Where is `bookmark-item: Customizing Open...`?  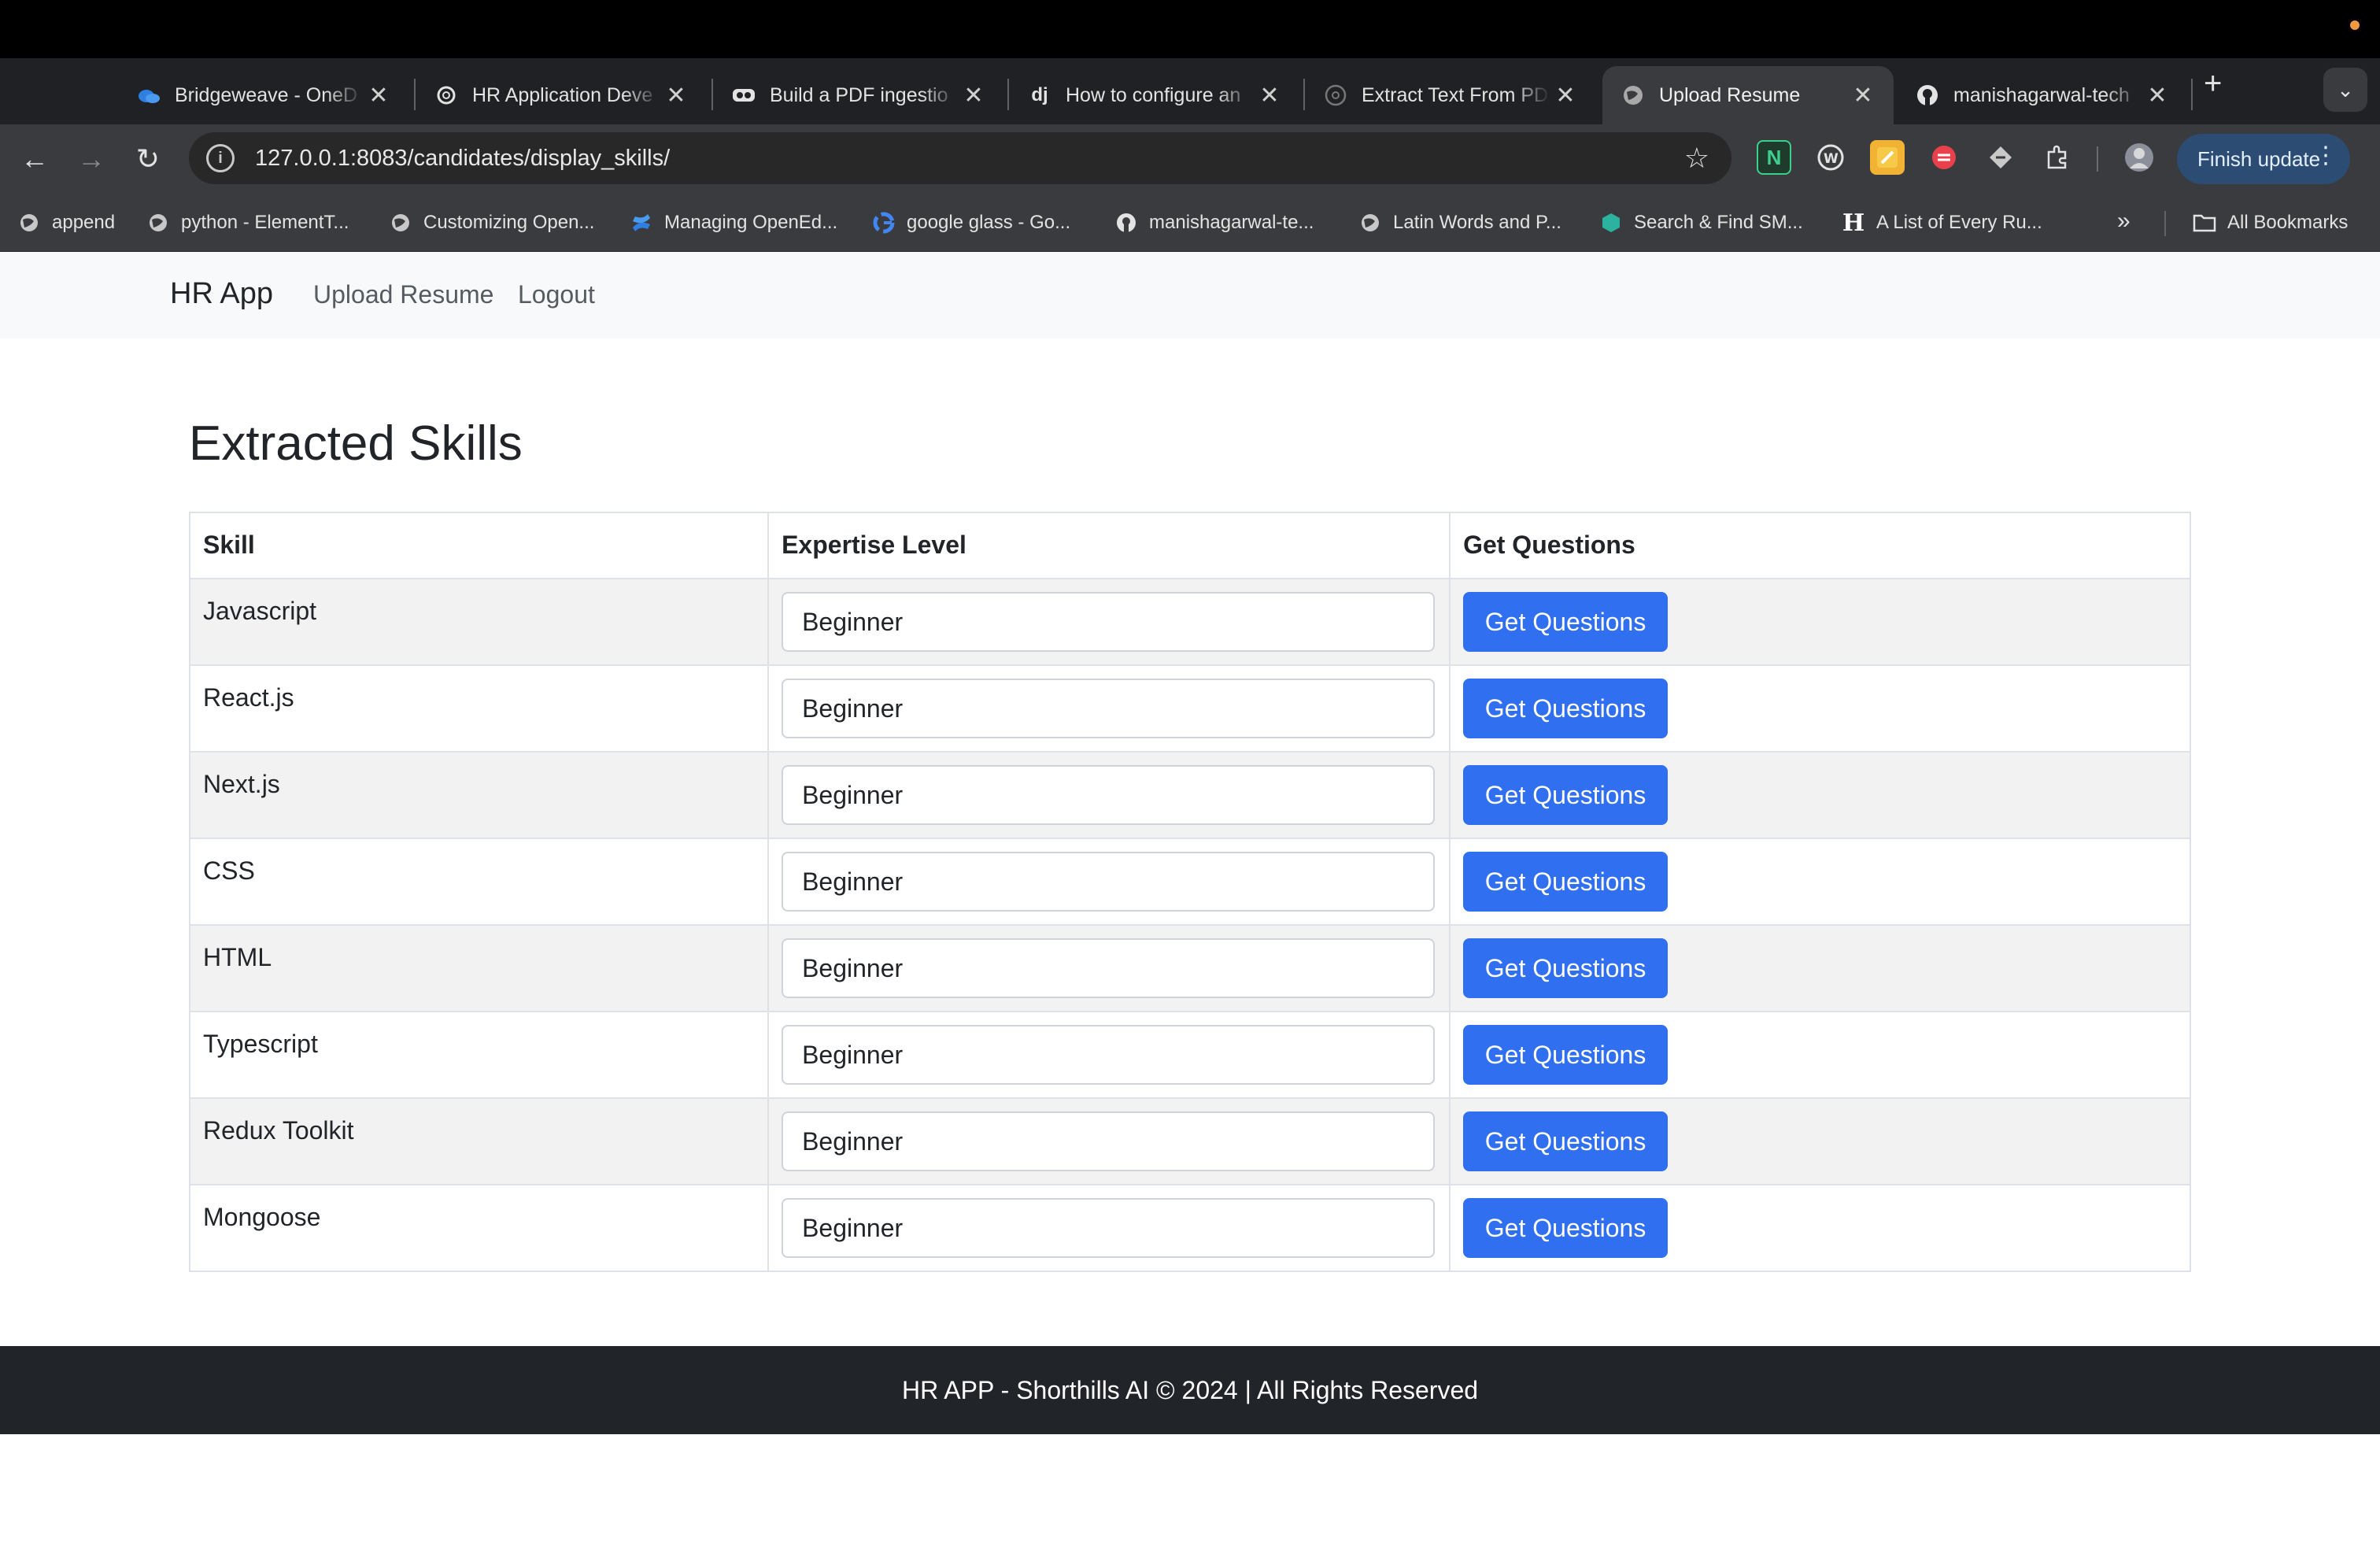 bookmark-item: Customizing Open... is located at coordinates (492, 223).